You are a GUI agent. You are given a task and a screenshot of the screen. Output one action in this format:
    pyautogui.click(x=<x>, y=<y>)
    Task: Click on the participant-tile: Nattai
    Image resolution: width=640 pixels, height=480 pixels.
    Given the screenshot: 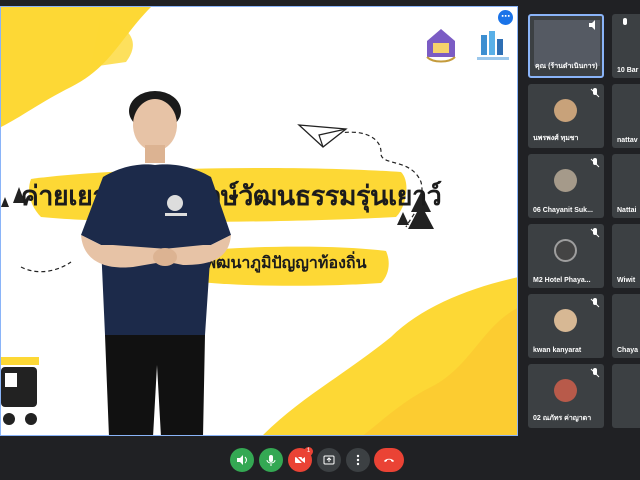 What is the action you would take?
    pyautogui.click(x=626, y=186)
    